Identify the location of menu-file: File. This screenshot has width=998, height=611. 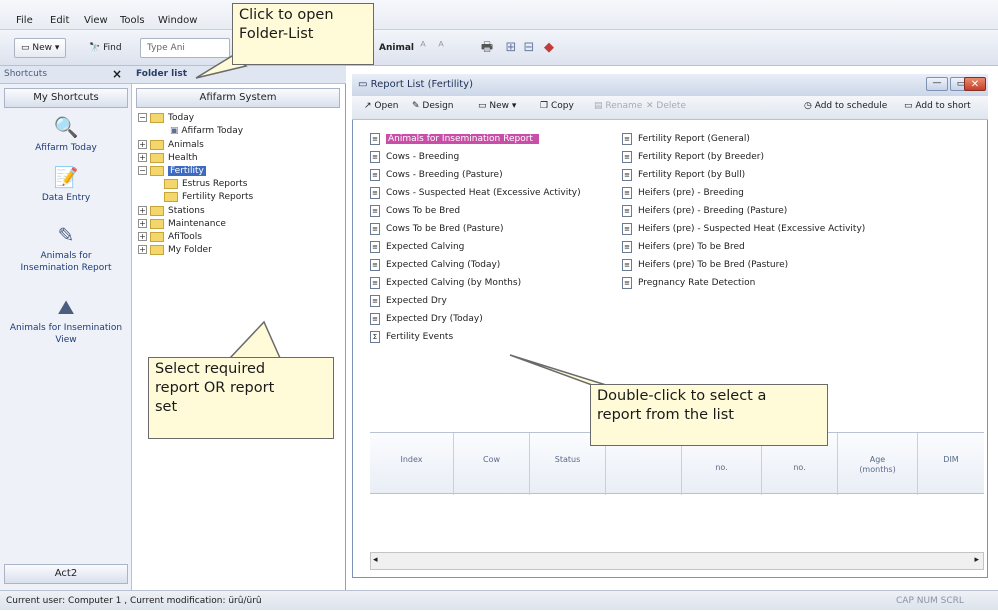
(24, 20).